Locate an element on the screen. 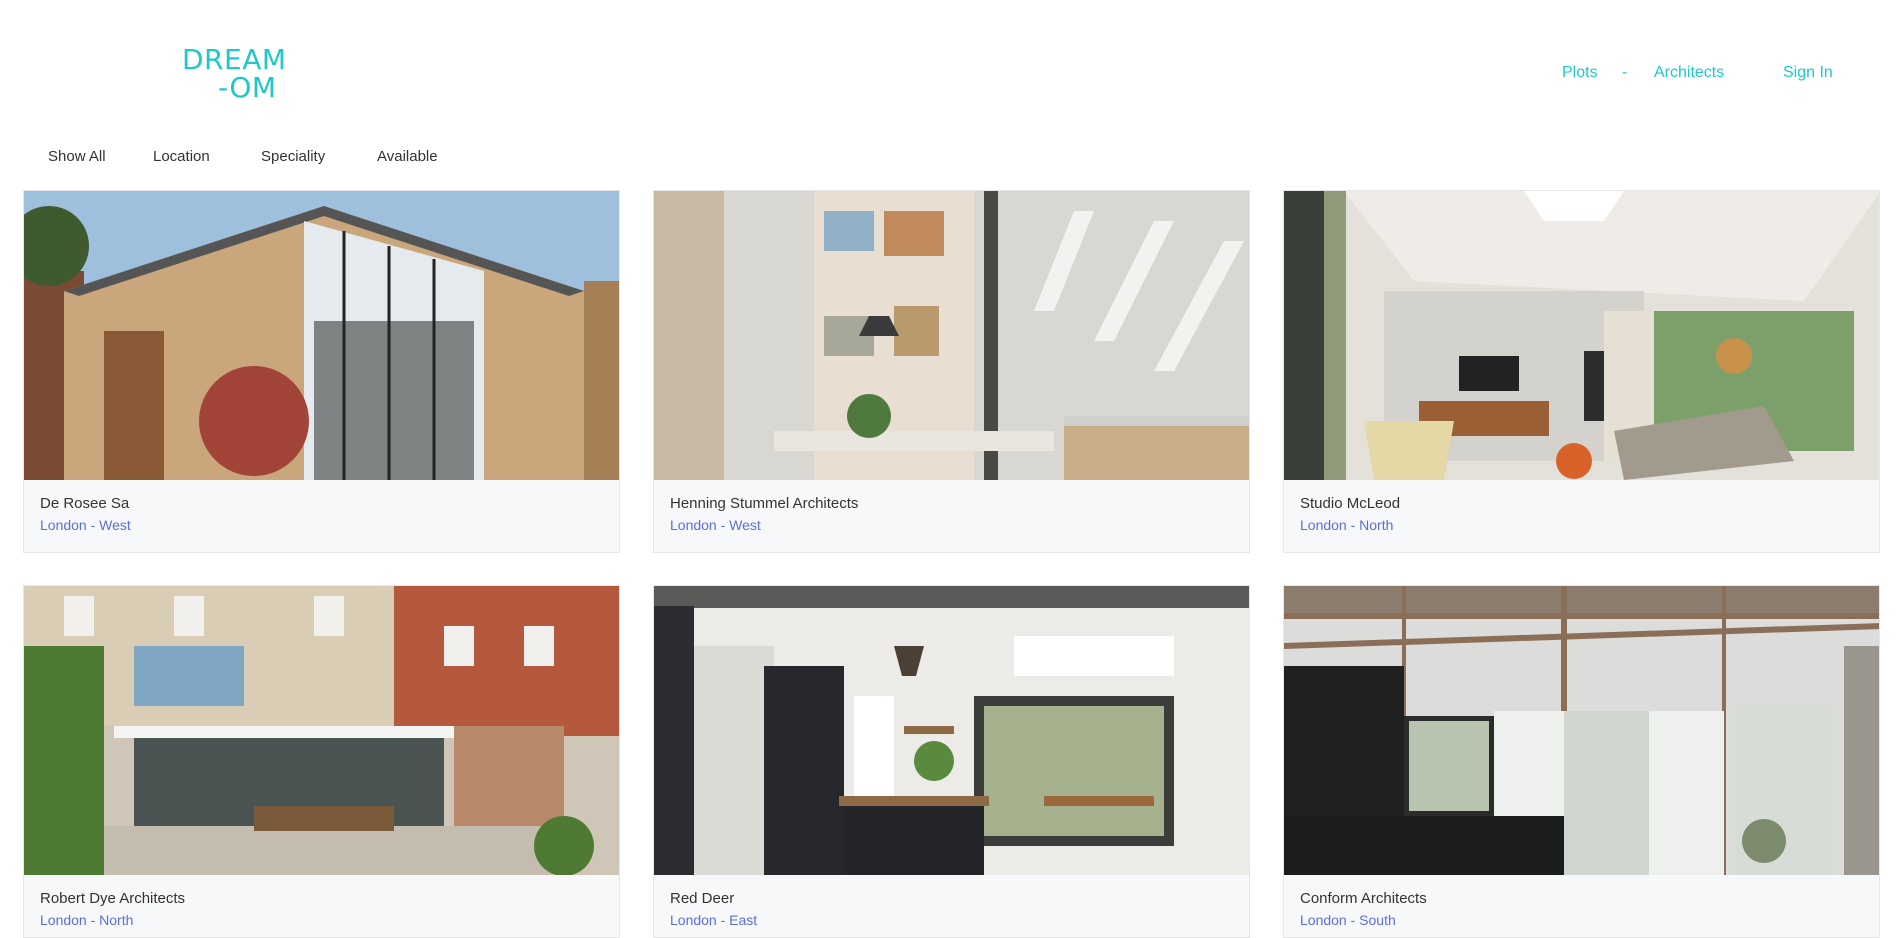 The height and width of the screenshot is (938, 1903). architect-location: London - East is located at coordinates (714, 920).